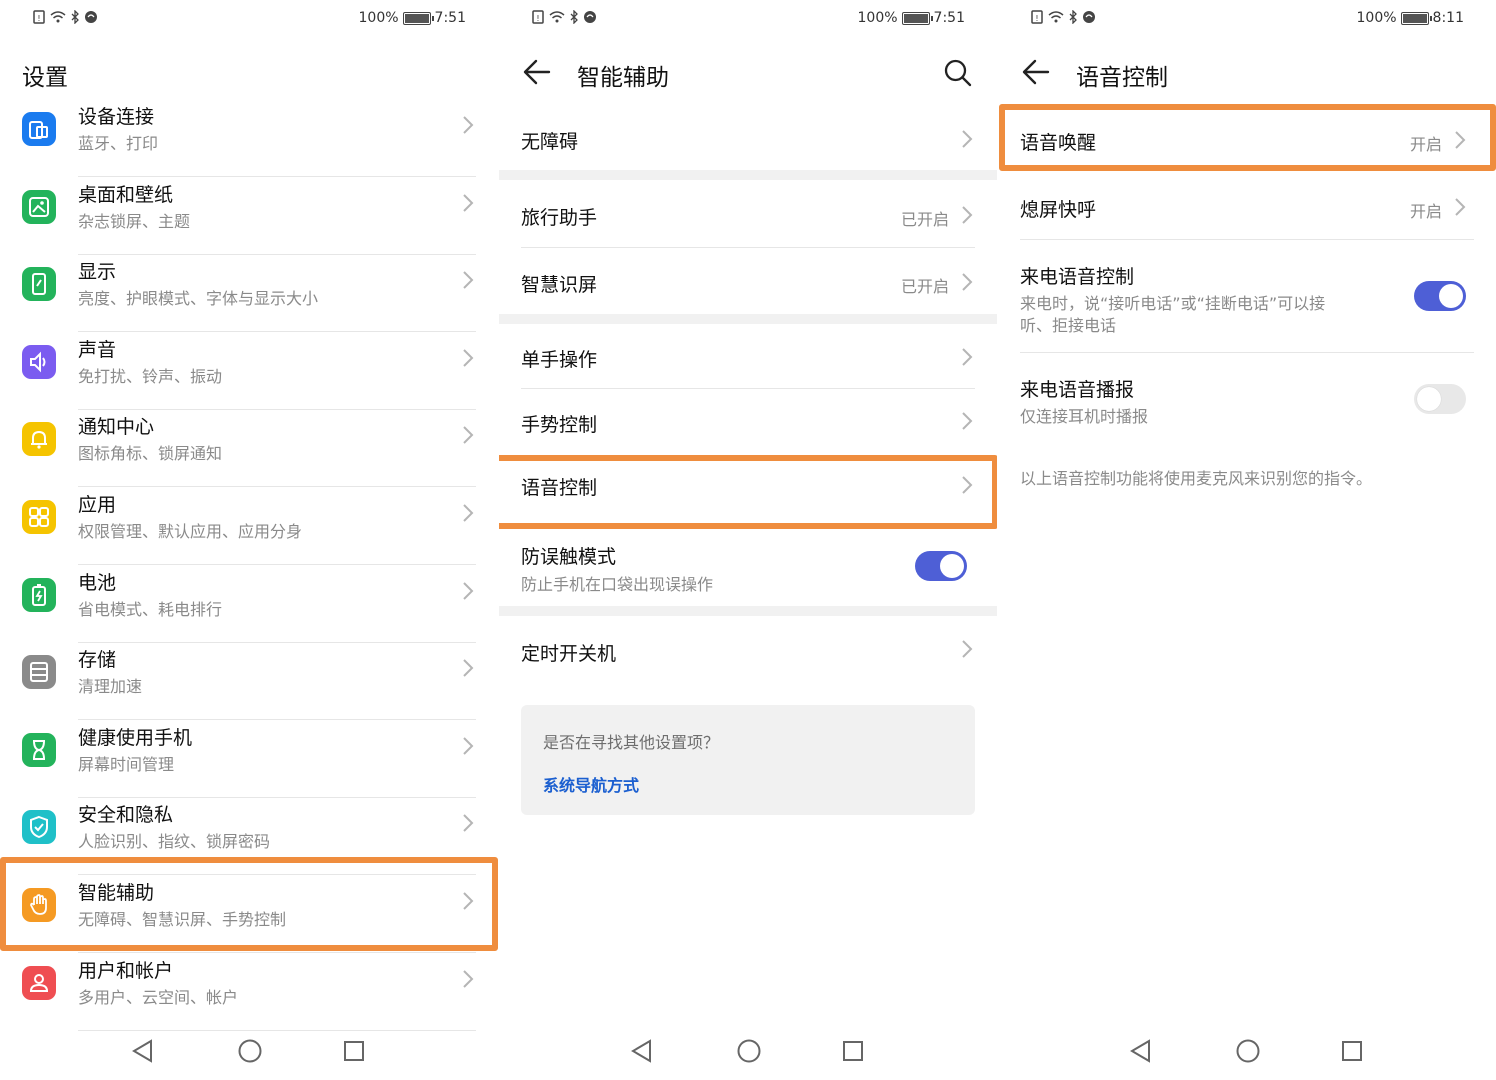 The height and width of the screenshot is (1080, 1496). What do you see at coordinates (97, 660) in the screenshot?
I see `settings-item-title: 存储` at bounding box center [97, 660].